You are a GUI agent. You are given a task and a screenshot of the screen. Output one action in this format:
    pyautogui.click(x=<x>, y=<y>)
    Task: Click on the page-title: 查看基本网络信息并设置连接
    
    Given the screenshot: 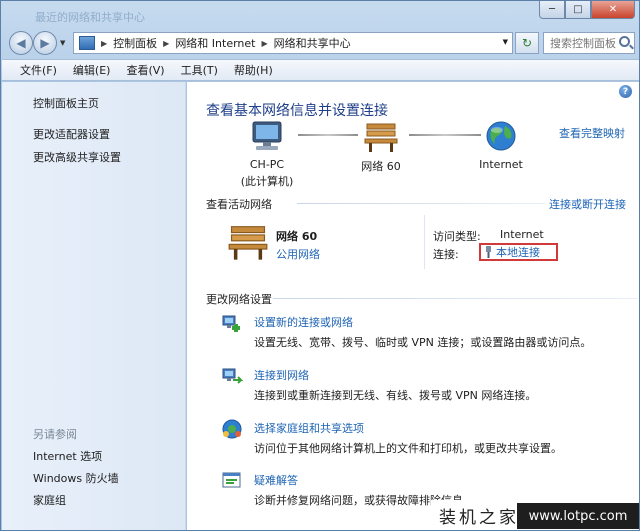 What is the action you would take?
    pyautogui.click(x=297, y=111)
    